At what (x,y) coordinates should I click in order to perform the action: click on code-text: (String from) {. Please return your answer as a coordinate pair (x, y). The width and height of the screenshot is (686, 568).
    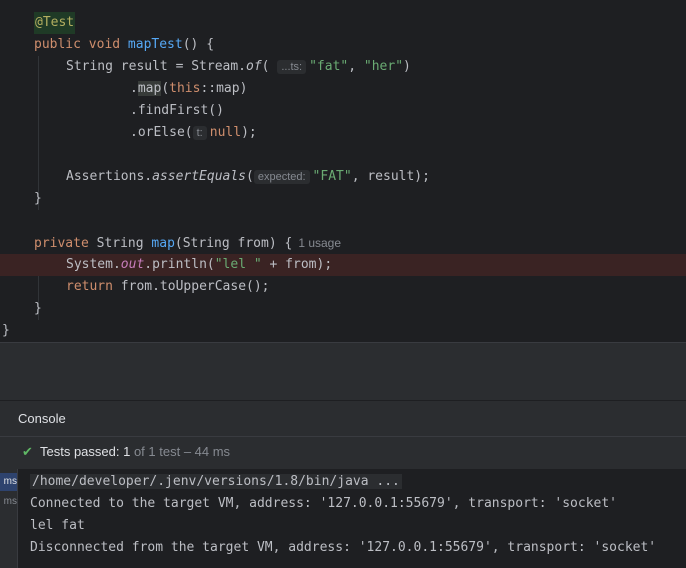
    Looking at the image, I should click on (233, 243).